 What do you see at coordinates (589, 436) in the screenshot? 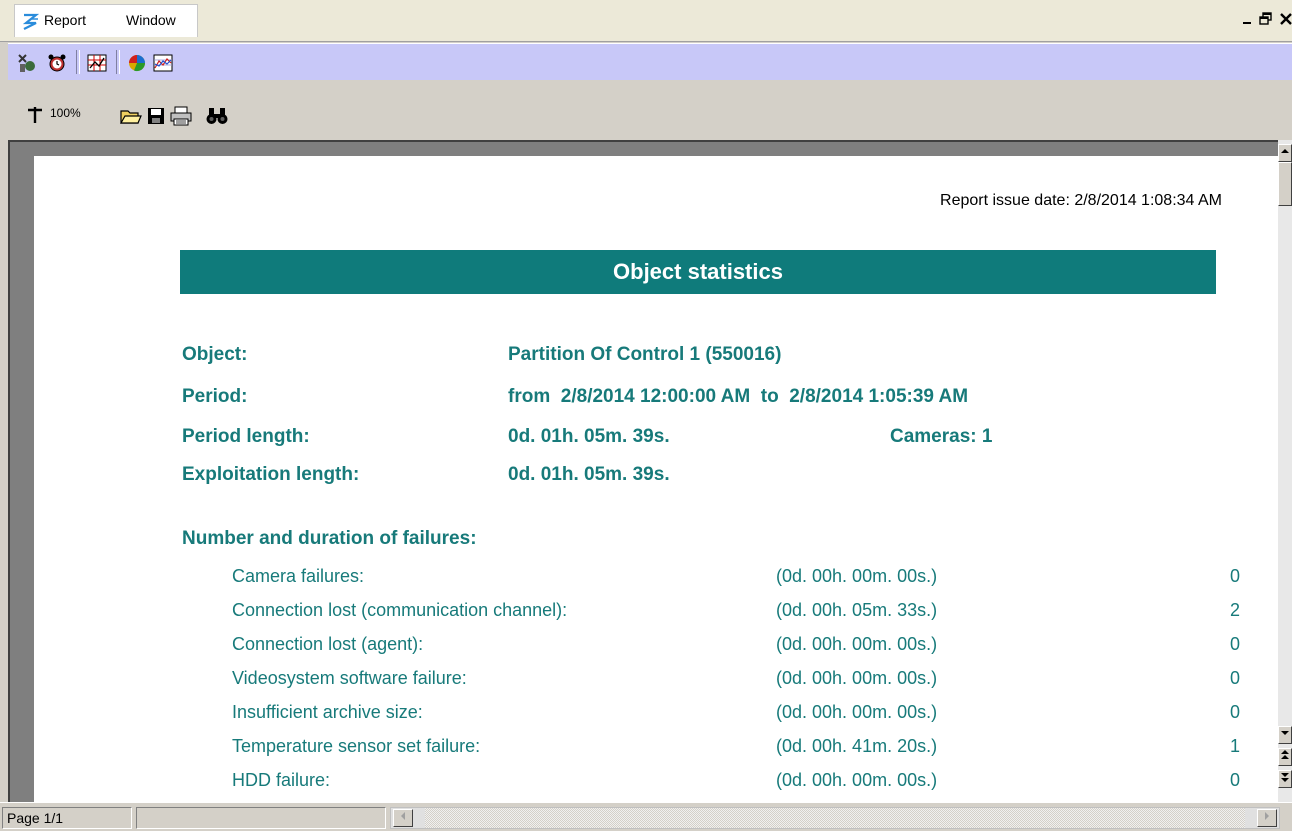
I see `period-length-value: 0d. 01h. 05m. 39s.` at bounding box center [589, 436].